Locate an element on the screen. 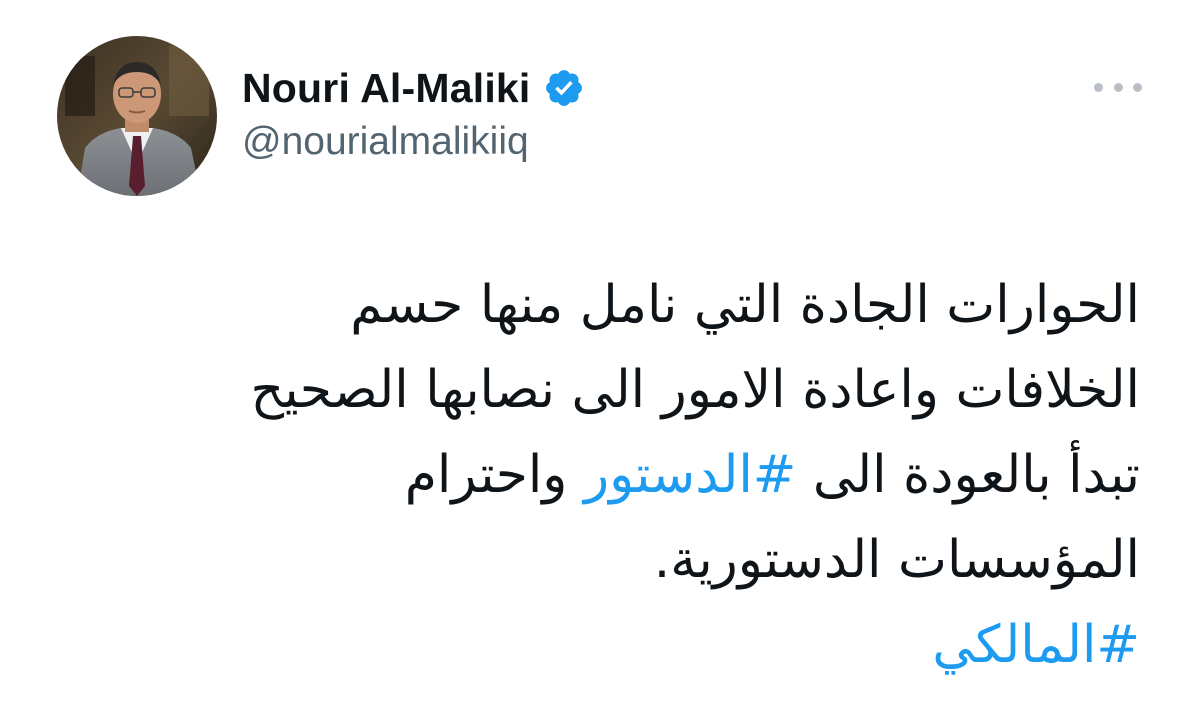 This screenshot has width=1200, height=710. verified-badge-icon is located at coordinates (564, 88).